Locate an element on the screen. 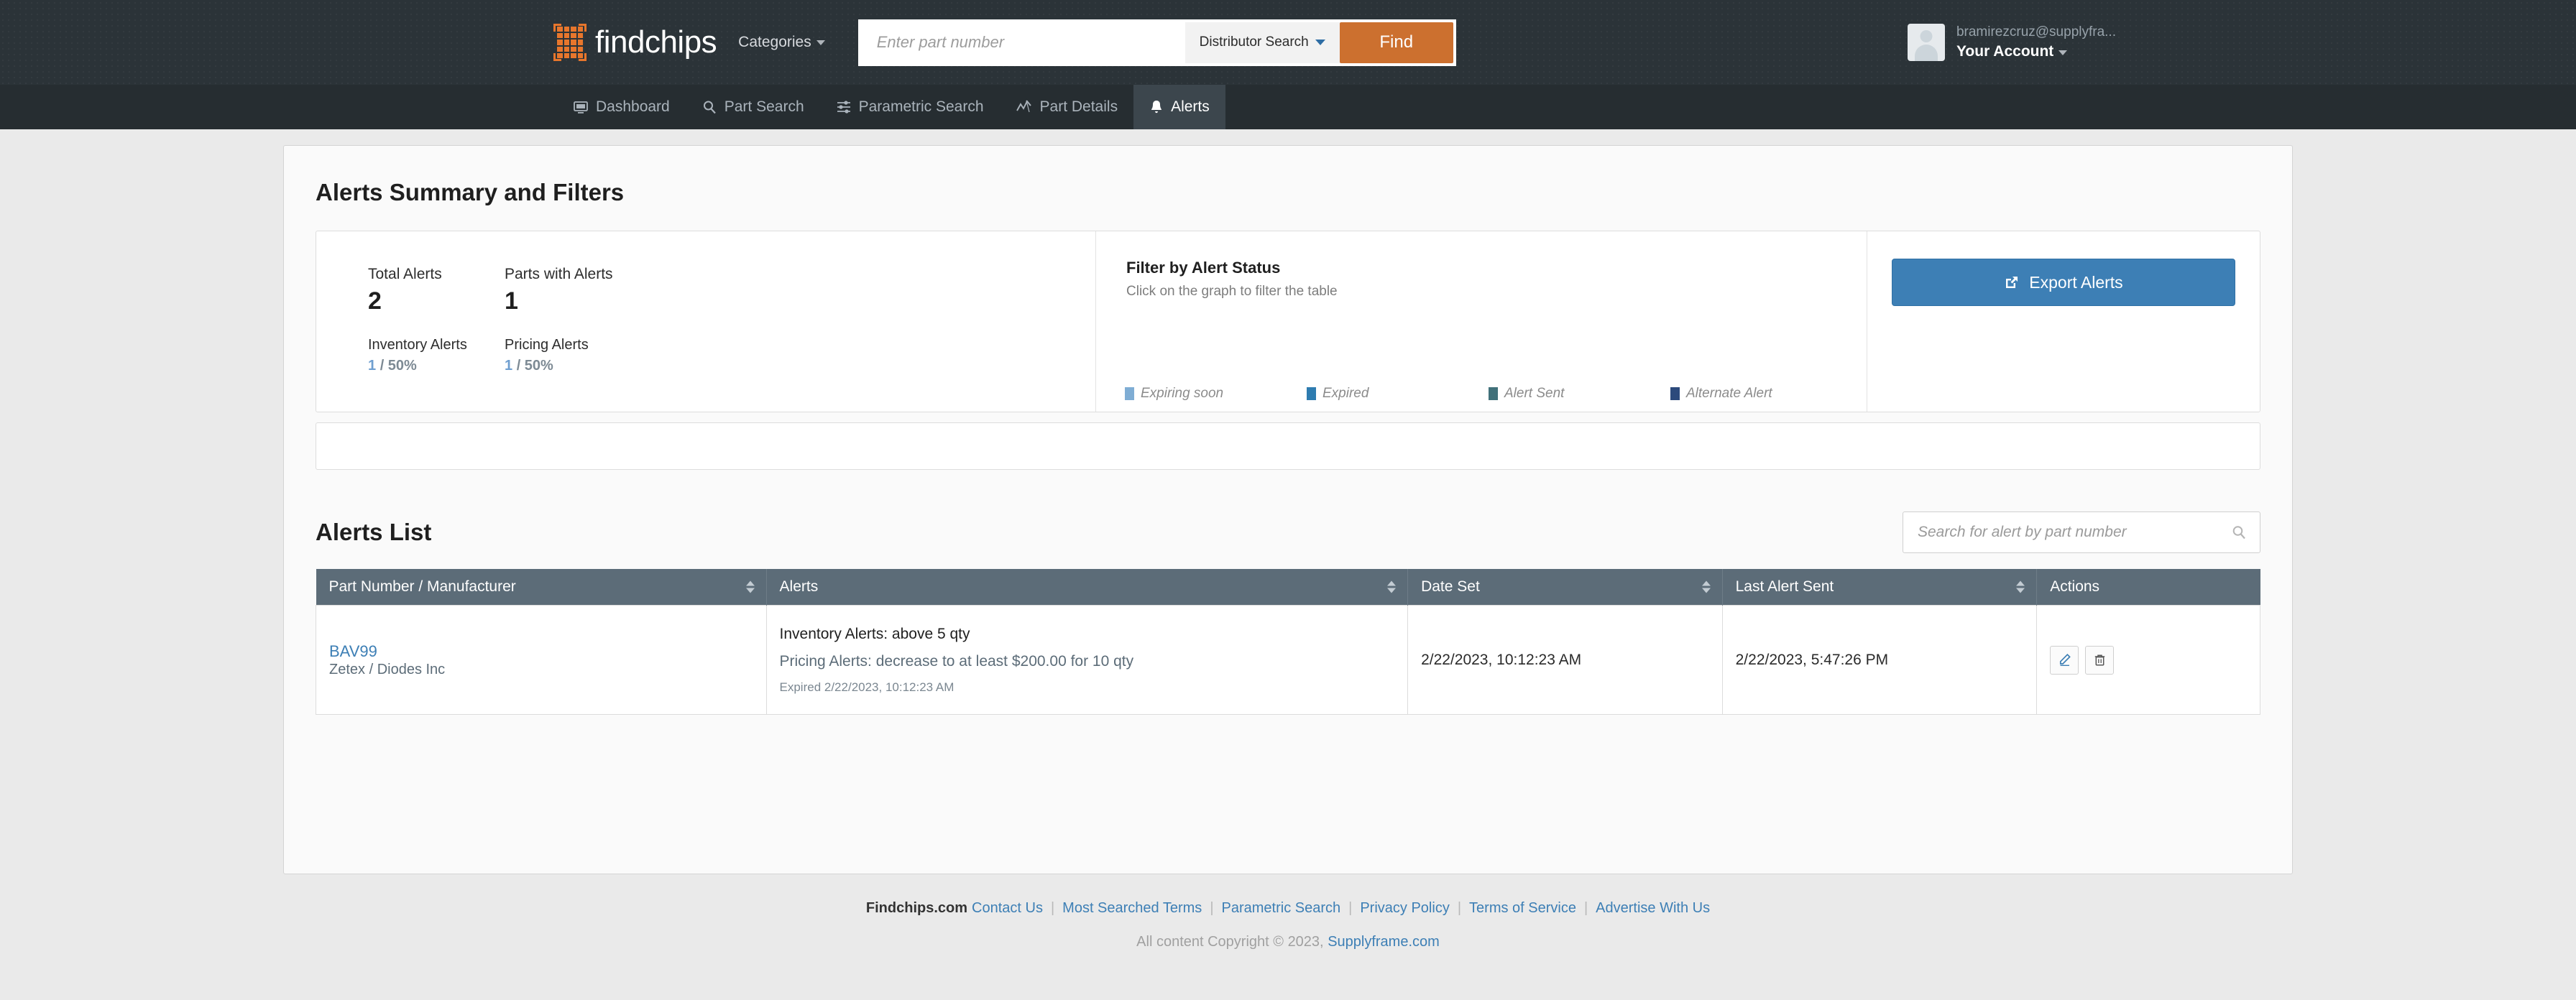  export-area: Export Alerts is located at coordinates (2063, 321).